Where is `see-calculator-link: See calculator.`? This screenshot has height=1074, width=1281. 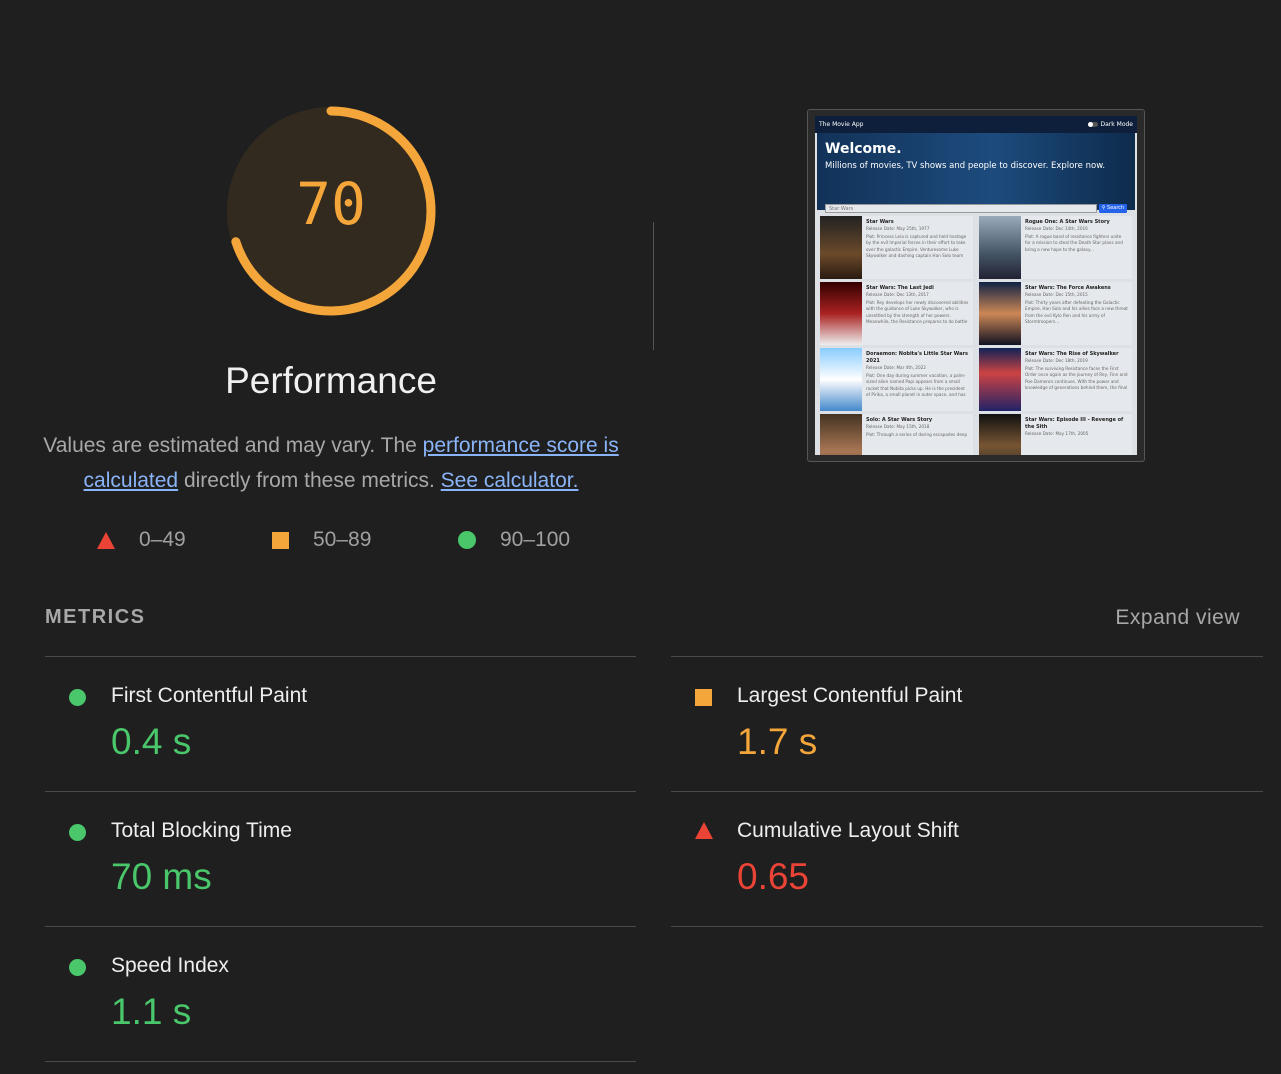 see-calculator-link: See calculator. is located at coordinates (510, 480).